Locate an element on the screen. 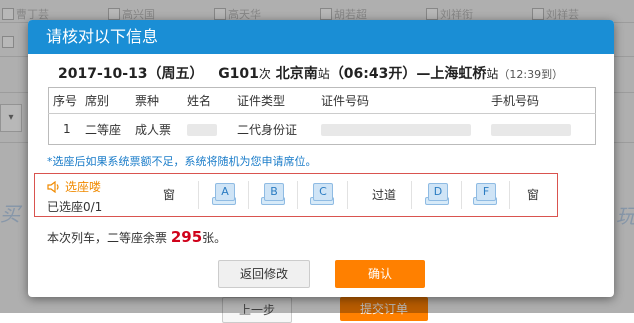  seat-selection-title: 选座喽 is located at coordinates (74, 186).